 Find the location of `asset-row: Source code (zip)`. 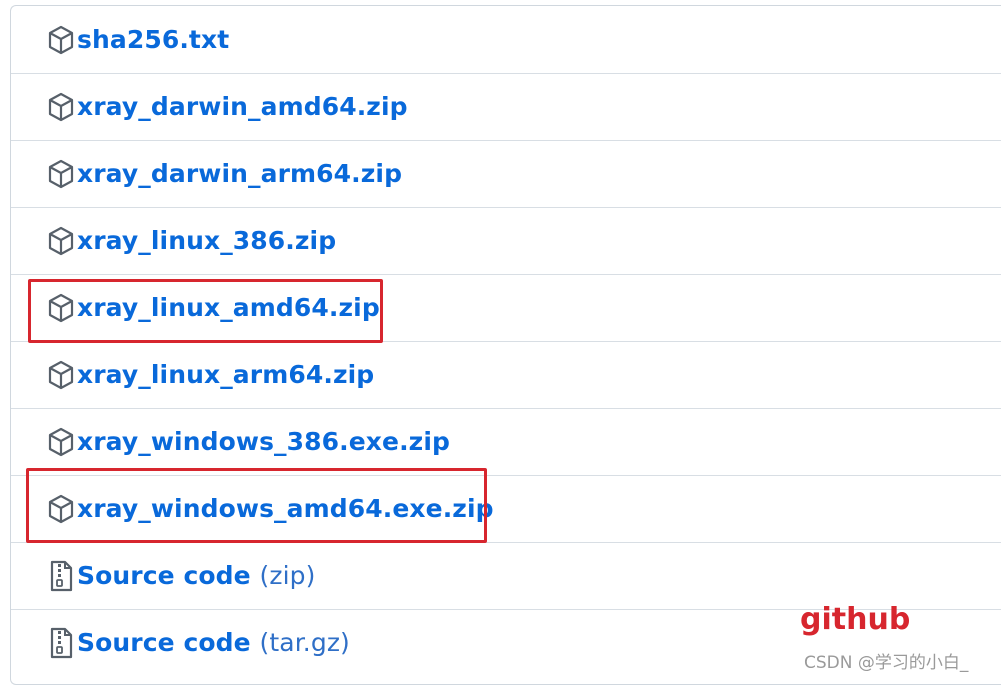

asset-row: Source code (zip) is located at coordinates (506, 575).